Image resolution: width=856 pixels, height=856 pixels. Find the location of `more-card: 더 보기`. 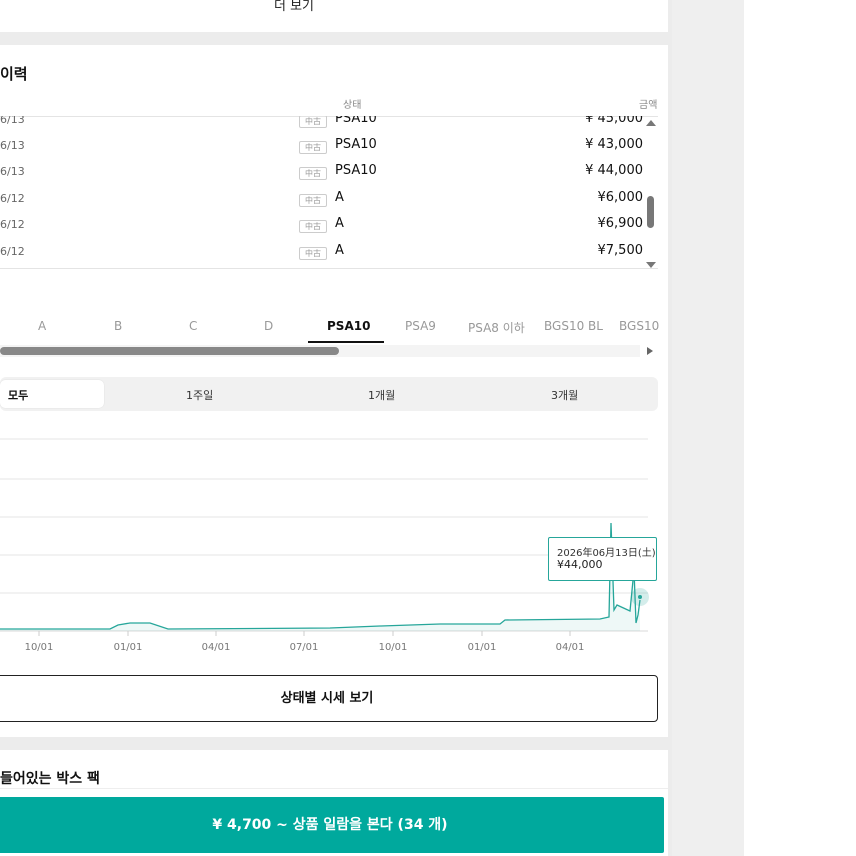

more-card: 더 보기 is located at coordinates (334, 16).